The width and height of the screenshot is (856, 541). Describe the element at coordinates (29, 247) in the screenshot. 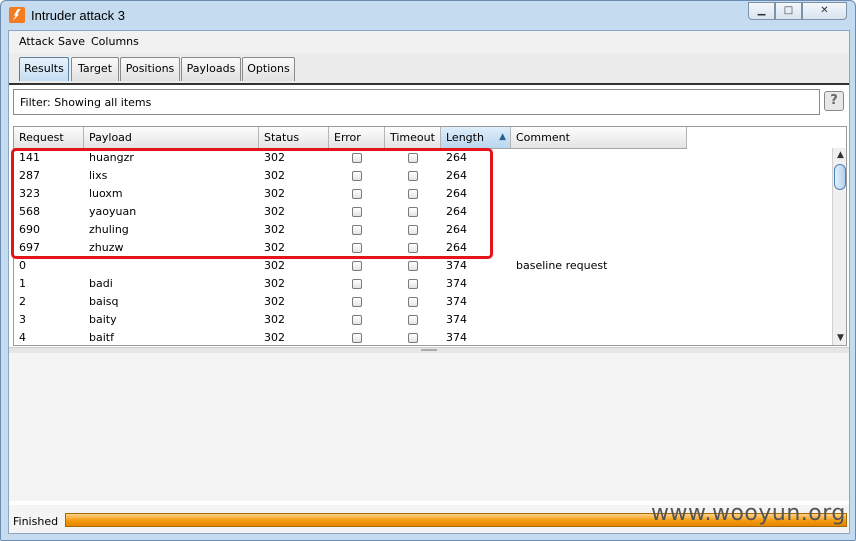

I see `cell-request: 697` at that location.